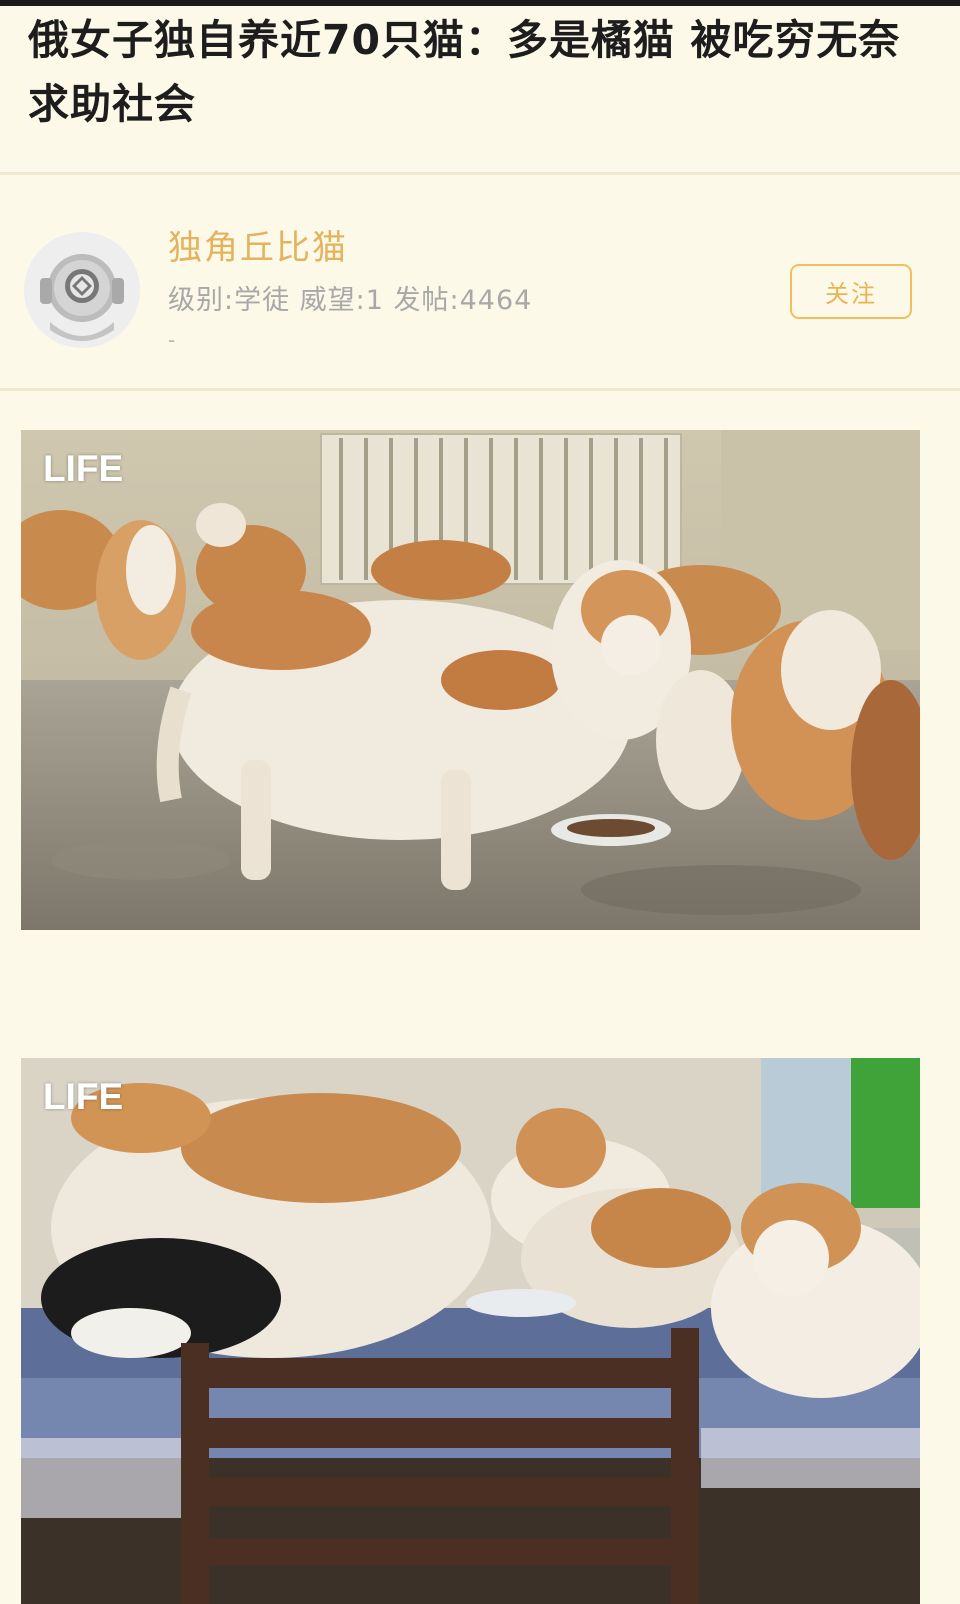 This screenshot has width=960, height=1604. Describe the element at coordinates (480, 389) in the screenshot. I see `author-divider` at that location.